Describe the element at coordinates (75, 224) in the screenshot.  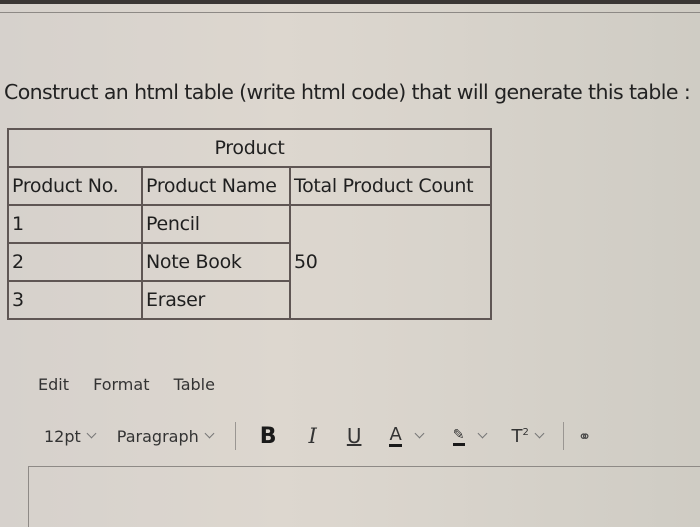
I see `product-no-cell: 1` at that location.